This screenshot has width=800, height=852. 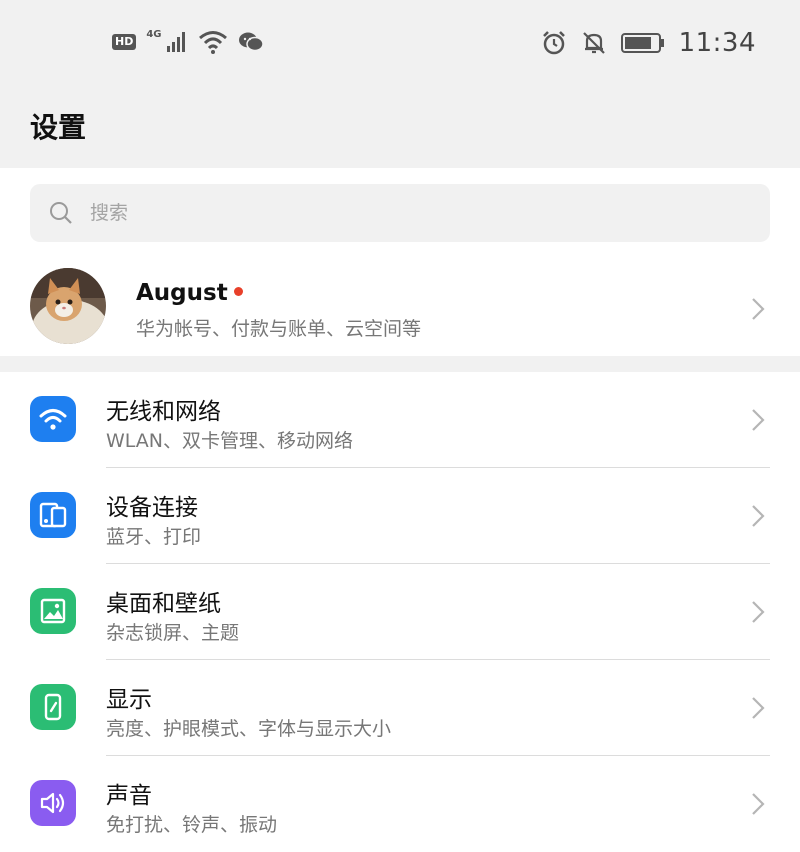 What do you see at coordinates (717, 43) in the screenshot?
I see `status-time: 11:34` at bounding box center [717, 43].